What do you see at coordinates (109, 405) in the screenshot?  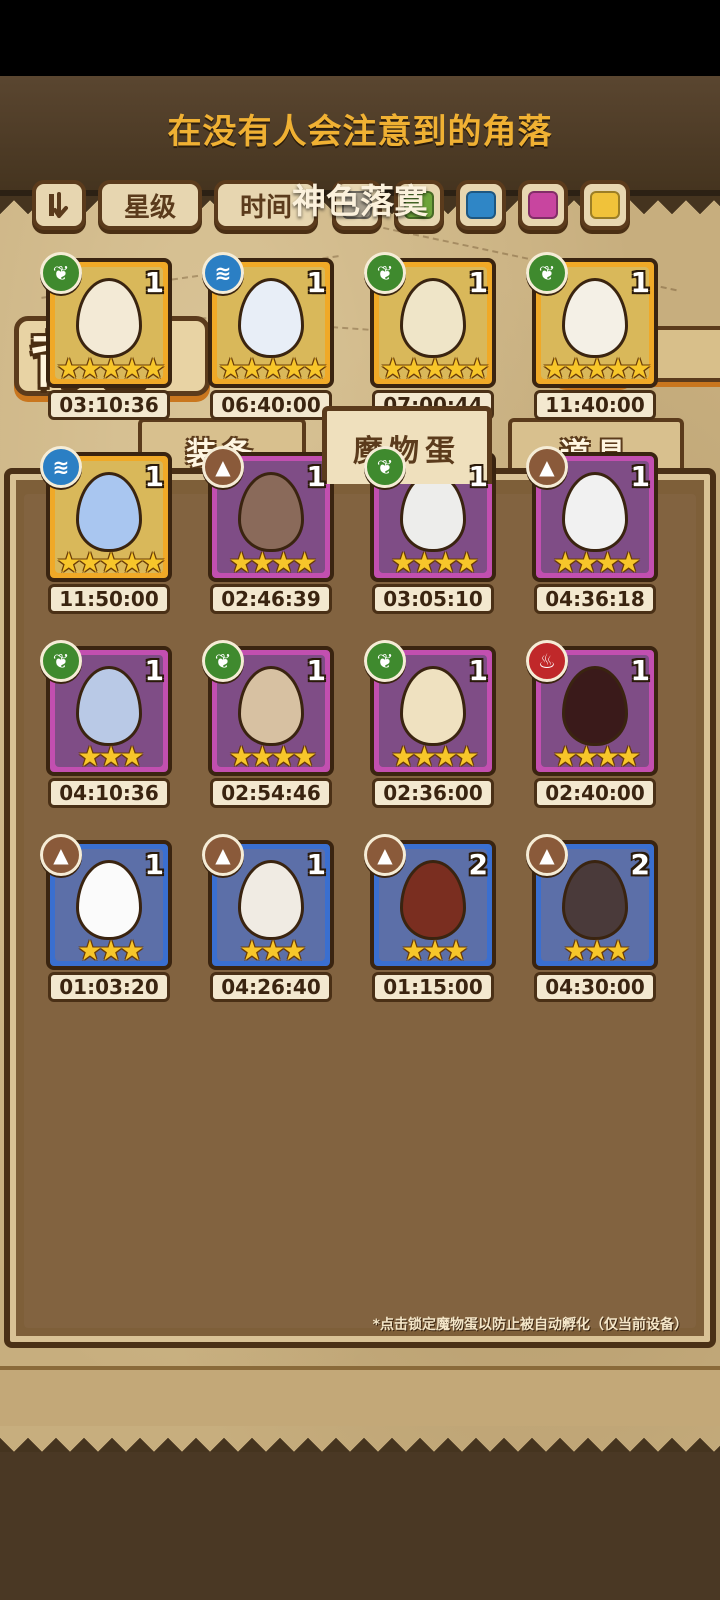 I see `hatch-timer: 03:10:36` at bounding box center [109, 405].